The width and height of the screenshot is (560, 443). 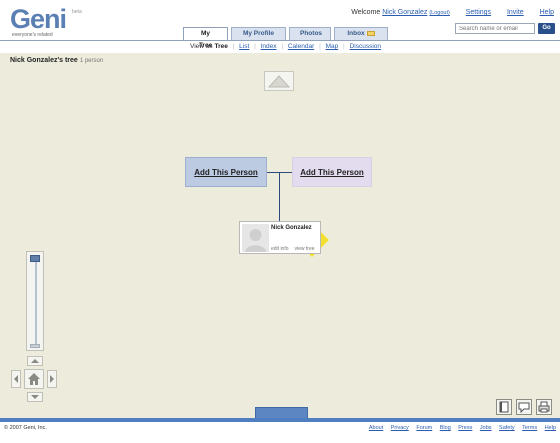 I want to click on footer-link-blog: Blog, so click(x=445, y=428).